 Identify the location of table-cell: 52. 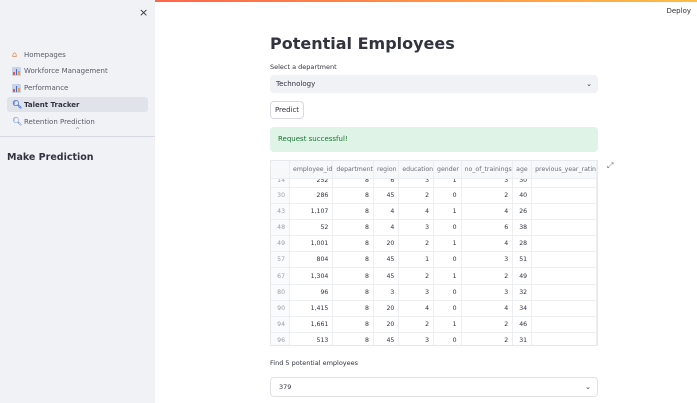
(311, 228).